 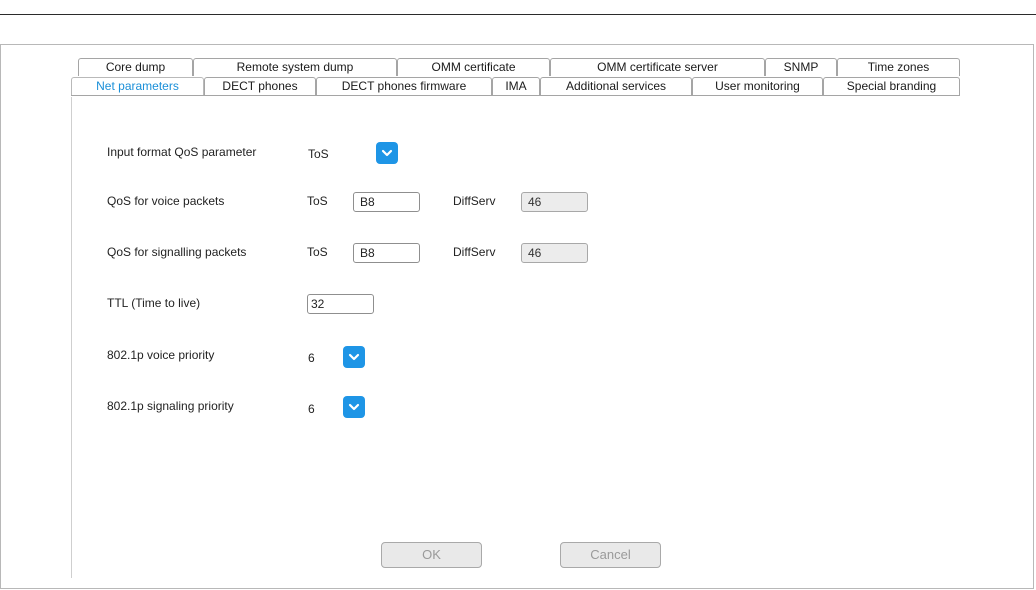 I want to click on qos-voice-tos-input: B8, so click(x=386, y=202).